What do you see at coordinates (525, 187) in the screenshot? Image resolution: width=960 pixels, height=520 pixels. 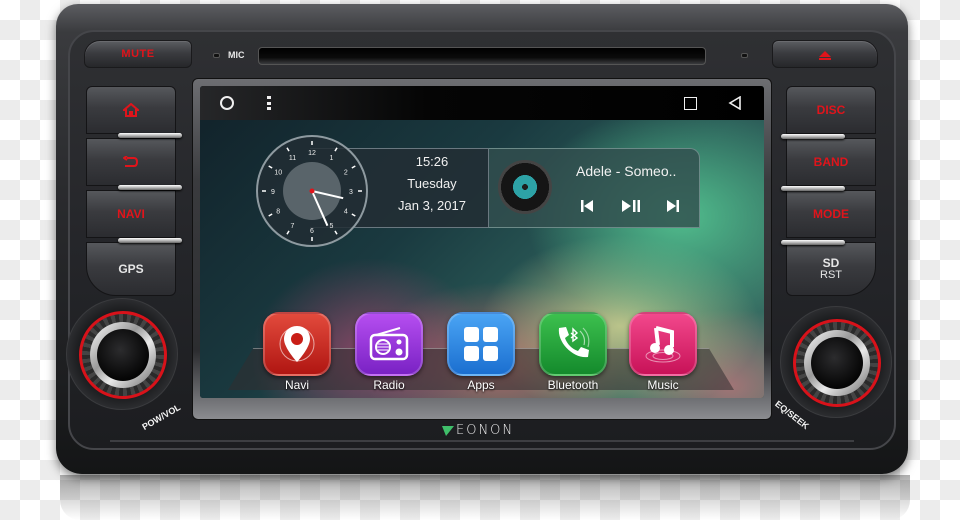 I see `vinyl-disc-icon` at bounding box center [525, 187].